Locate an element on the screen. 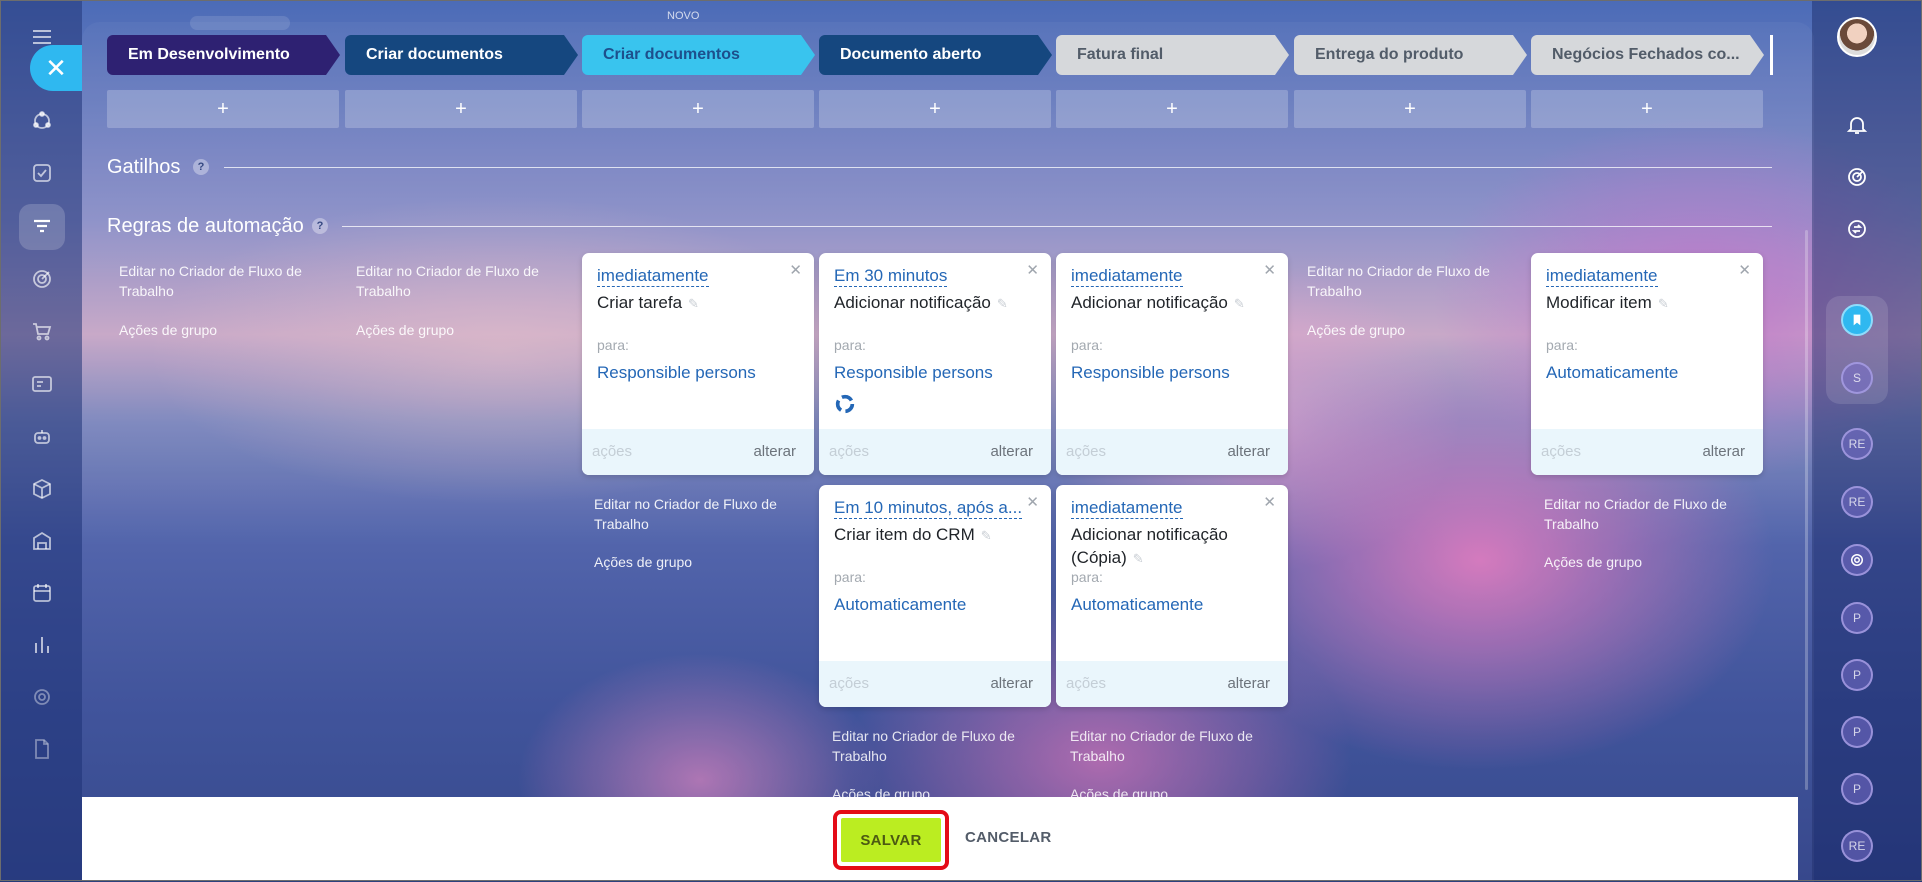  building-icon is located at coordinates (42, 541).